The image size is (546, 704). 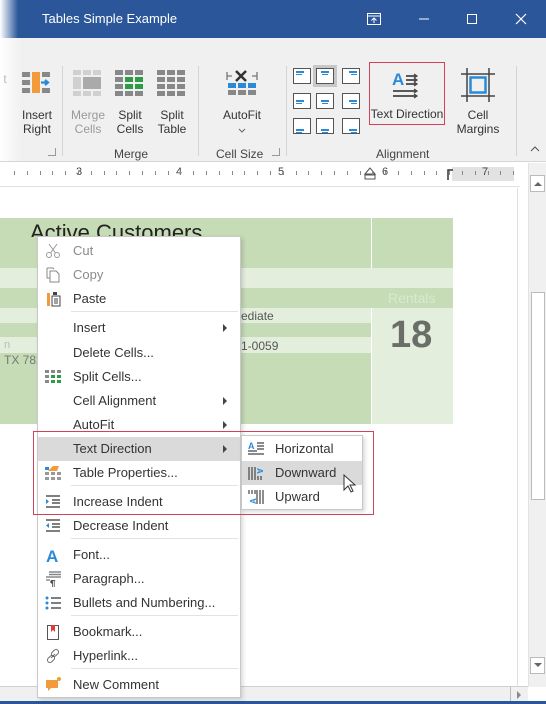 I want to click on align-bottom-center-icon, so click(x=325, y=126).